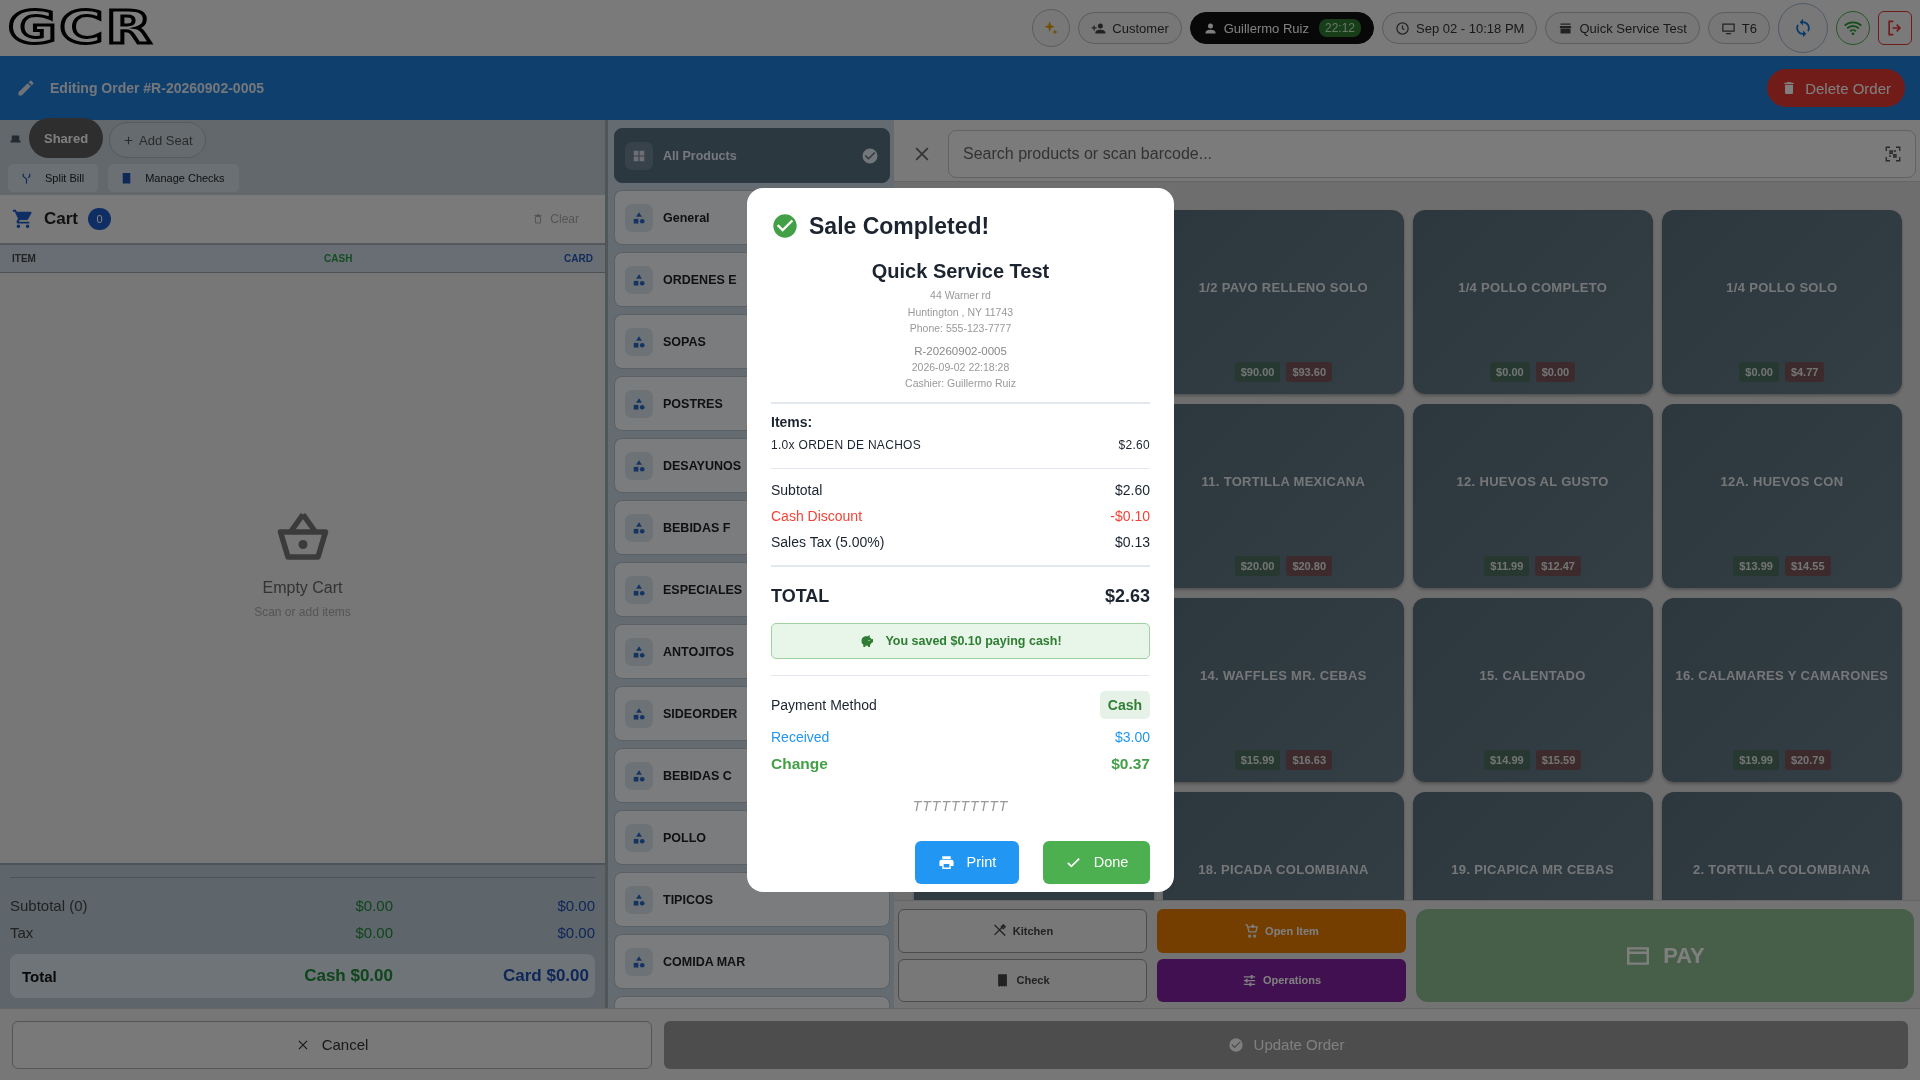  Describe the element at coordinates (1507, 566) in the screenshot. I see `cash-price: $11.99` at that location.